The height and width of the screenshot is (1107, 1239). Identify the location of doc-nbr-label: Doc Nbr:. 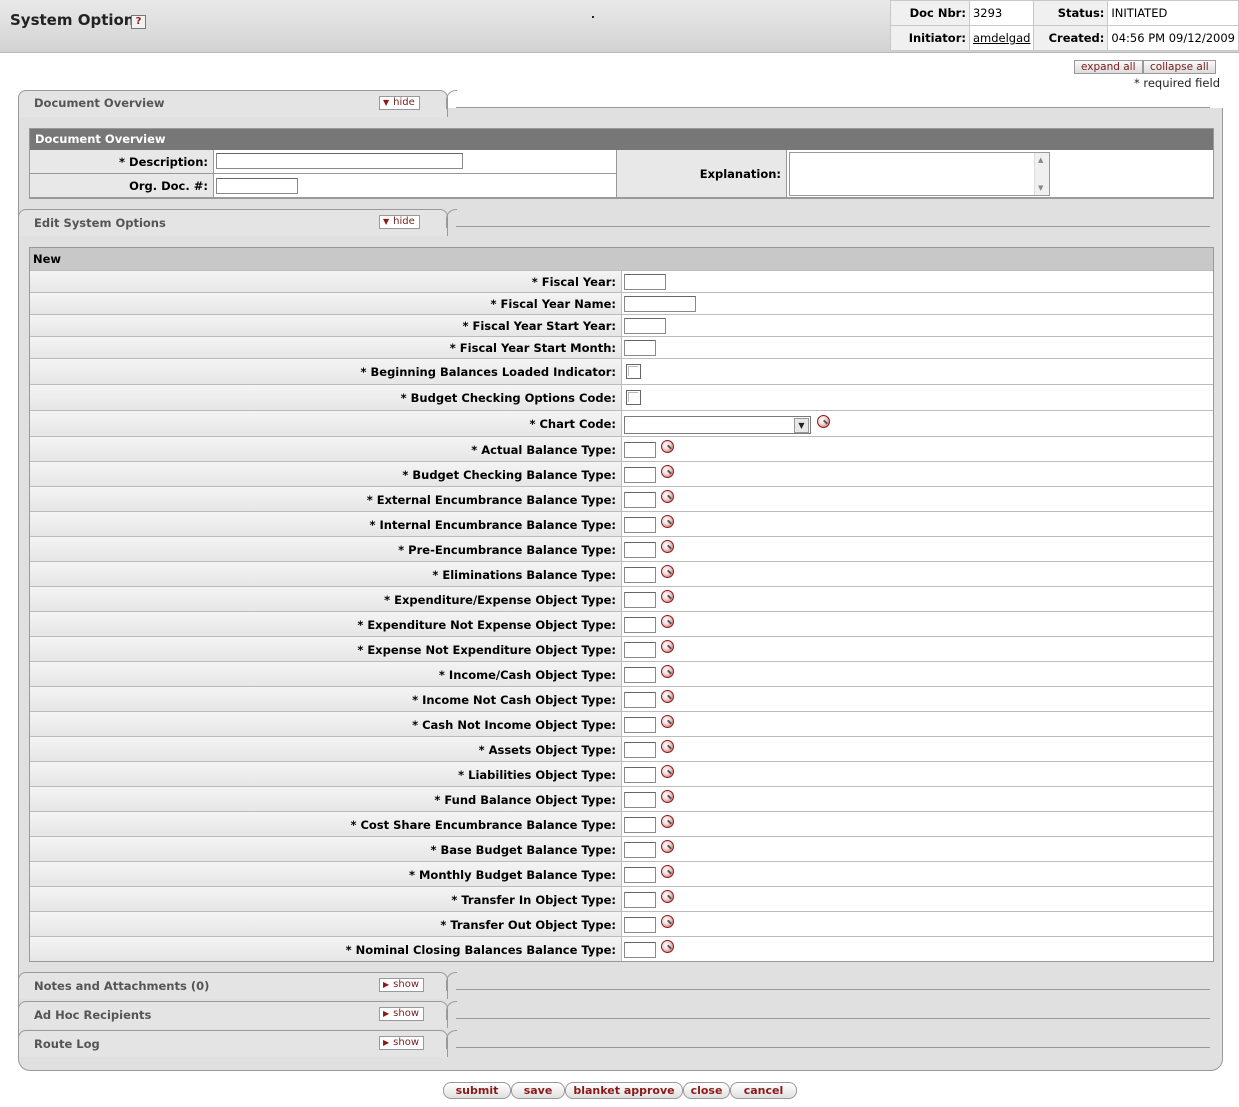
(930, 13).